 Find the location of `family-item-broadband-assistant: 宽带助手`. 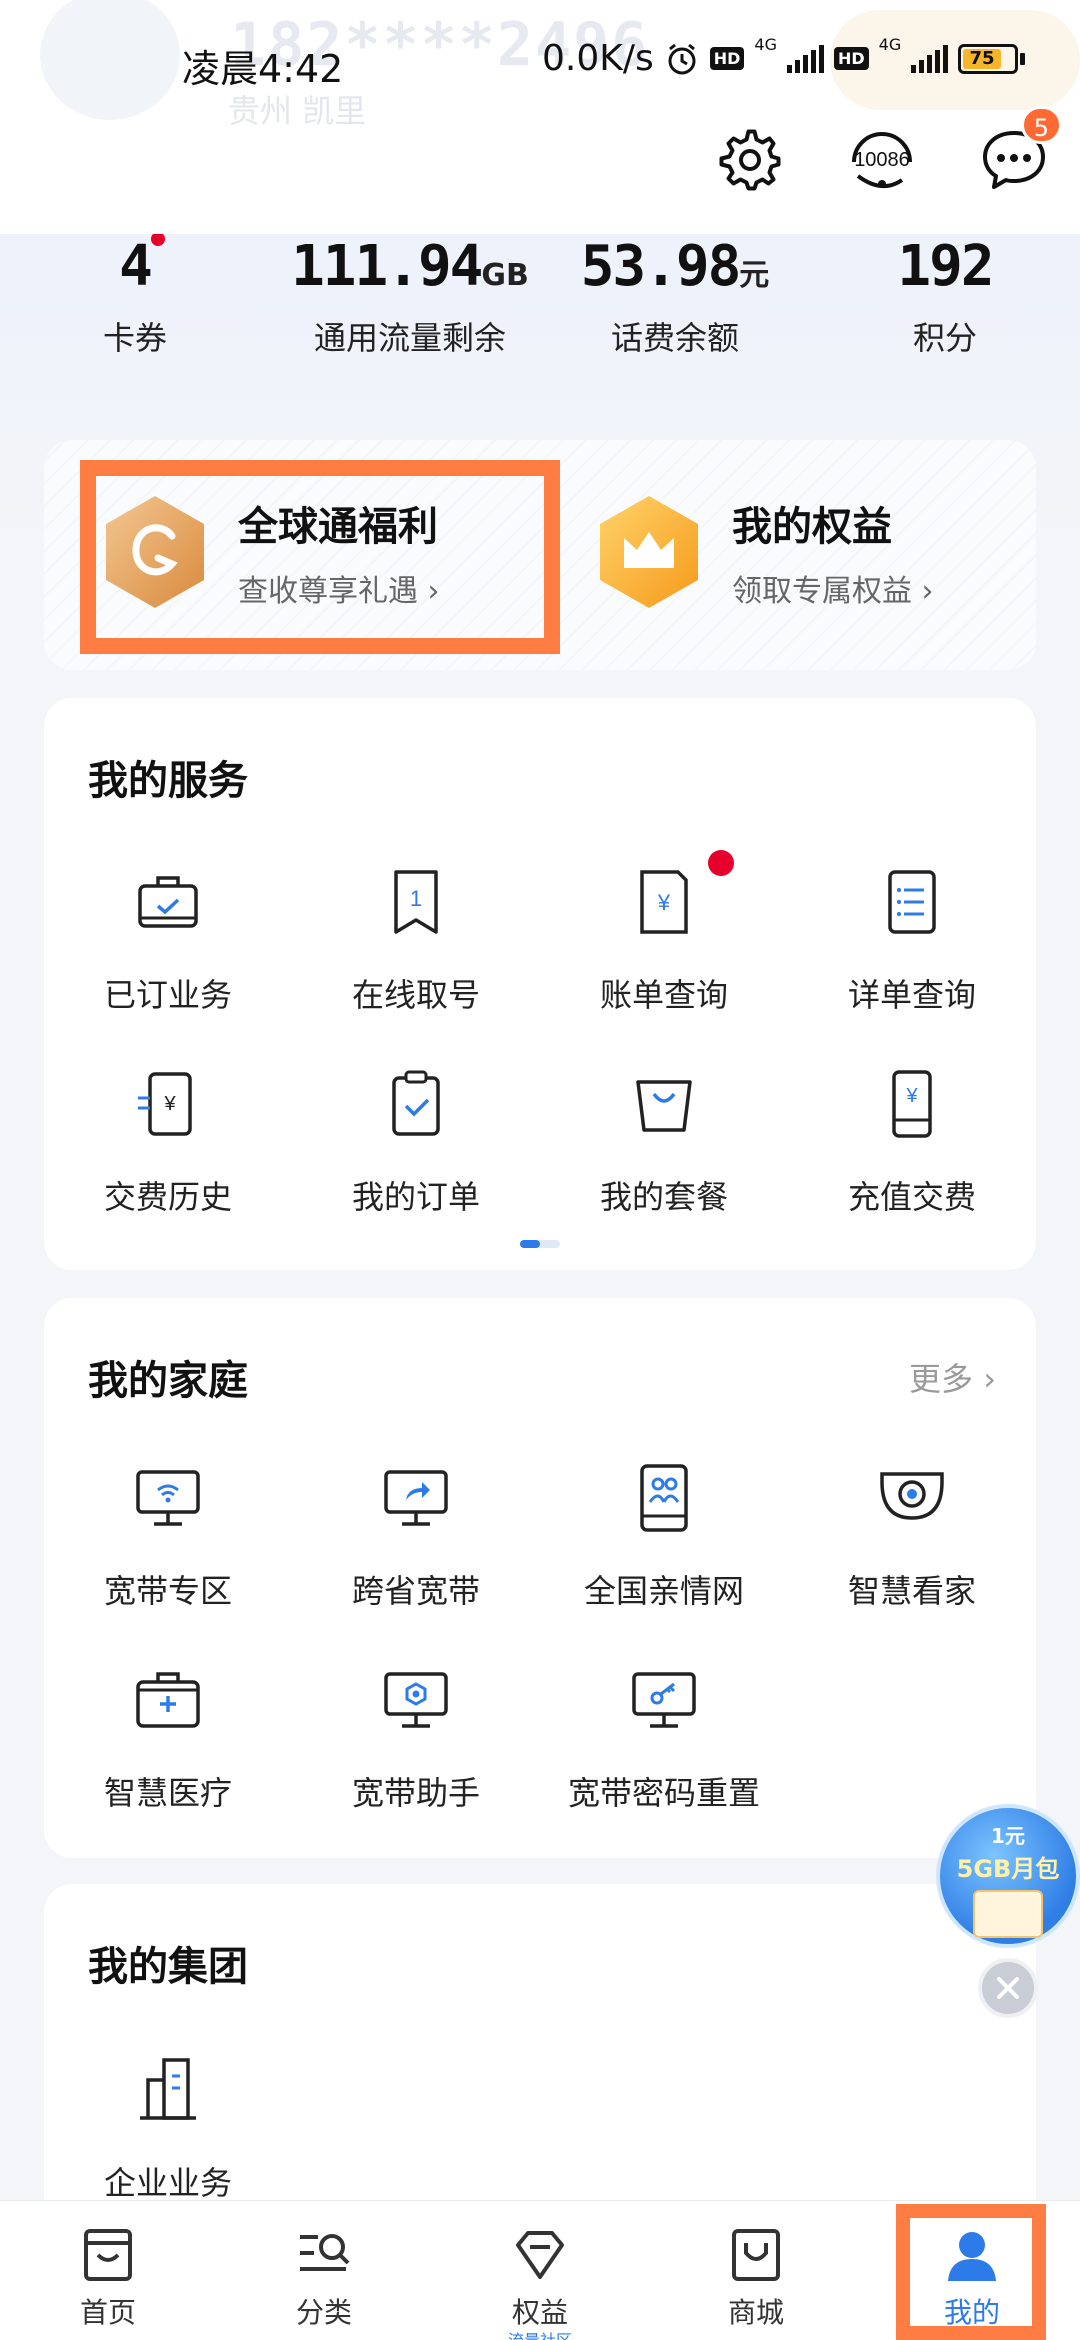

family-item-broadband-assistant: 宽带助手 is located at coordinates (416, 1737).